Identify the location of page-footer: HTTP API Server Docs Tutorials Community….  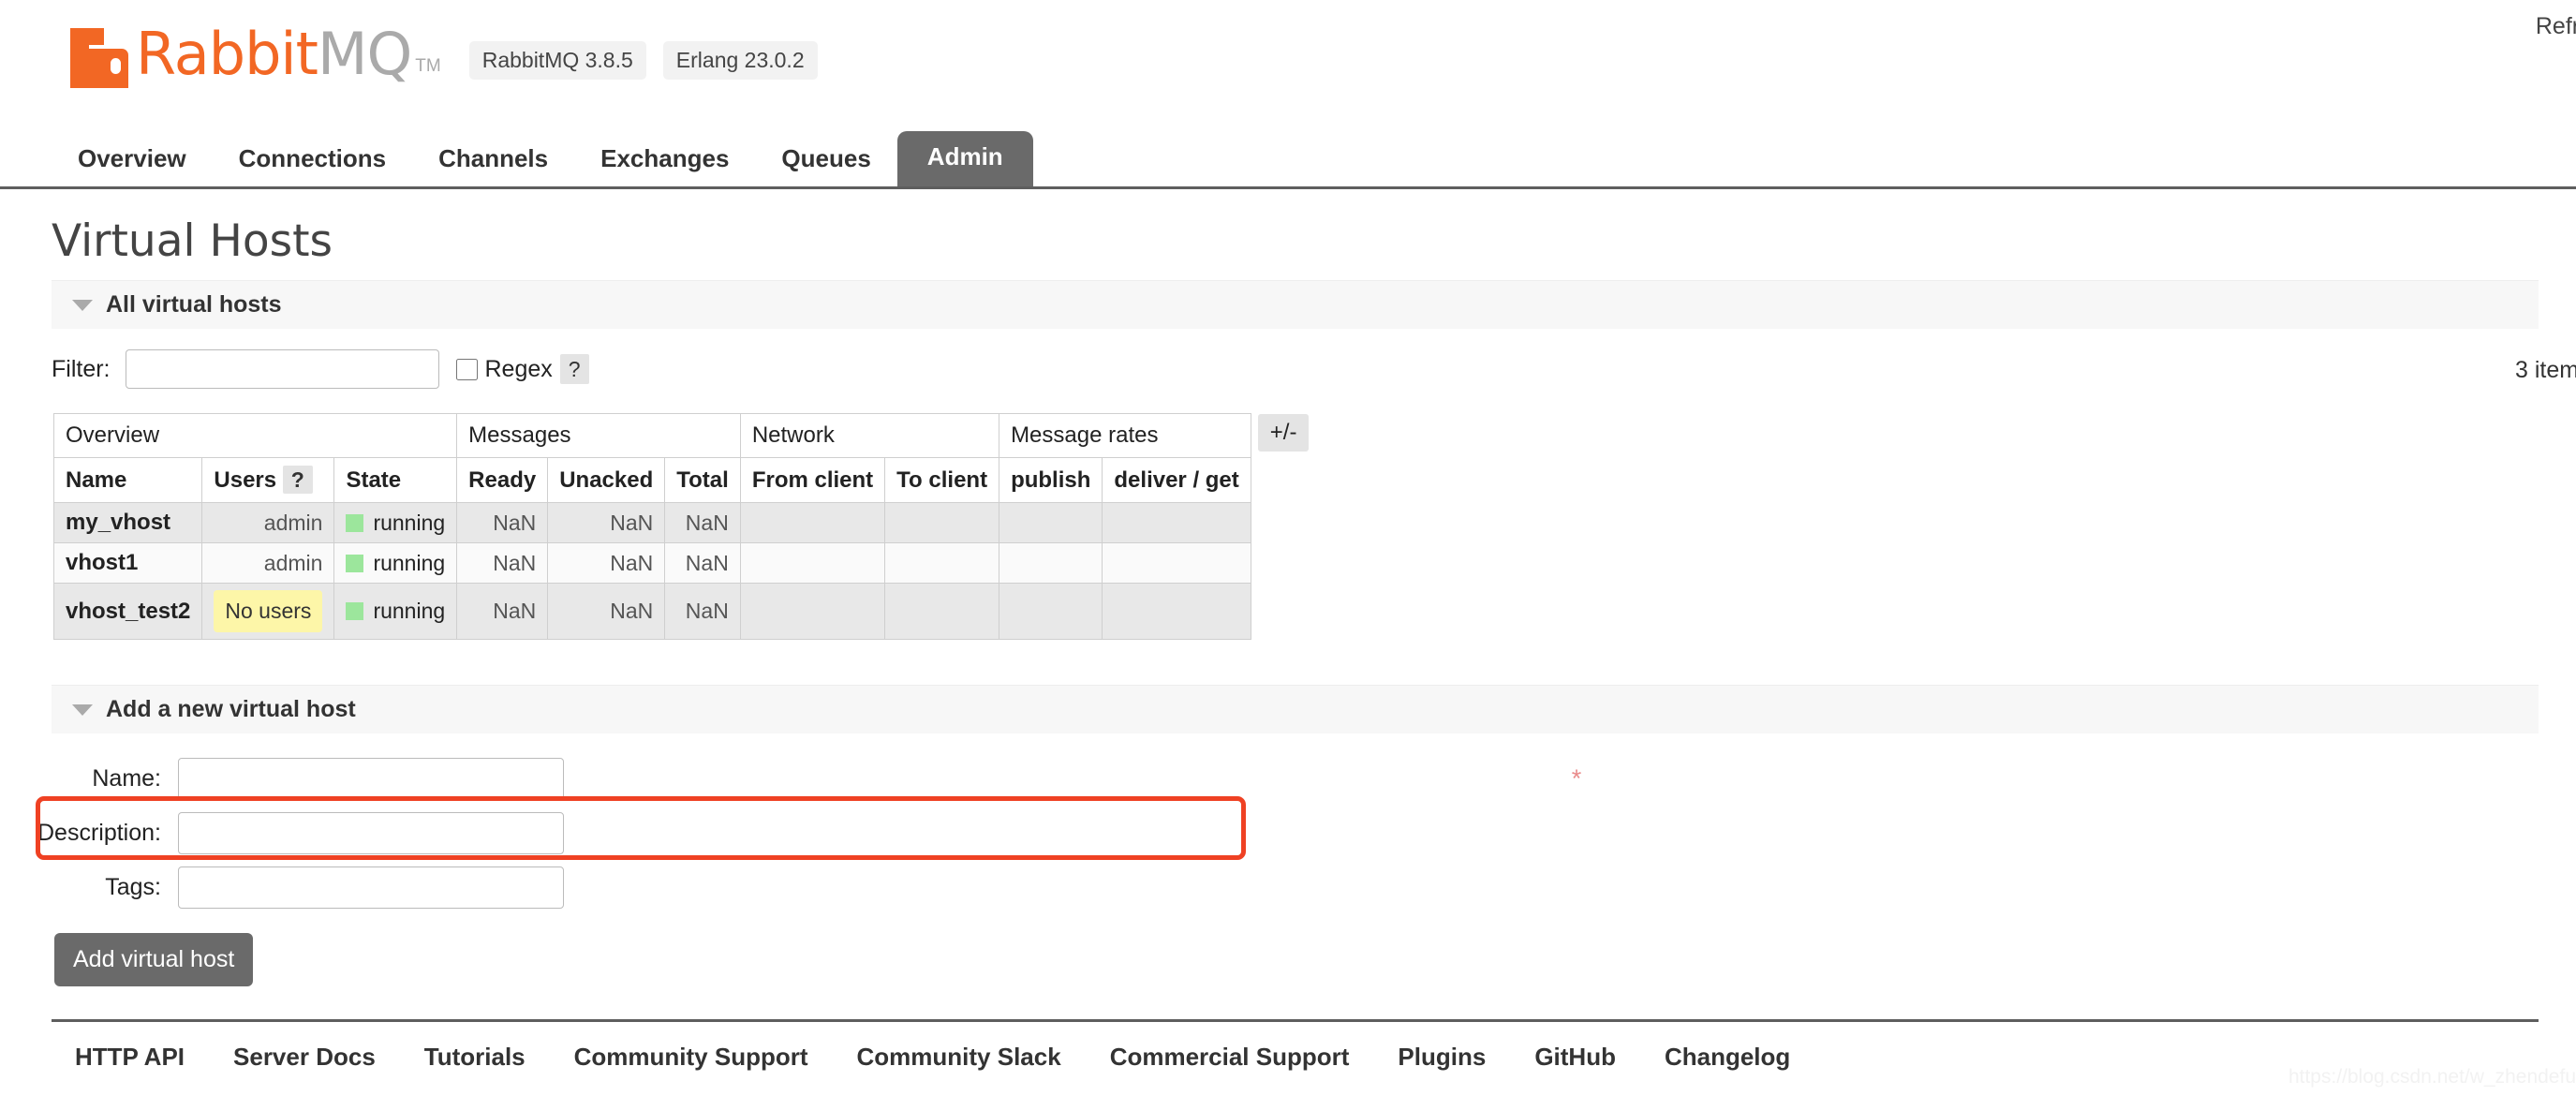
(1288, 1053).